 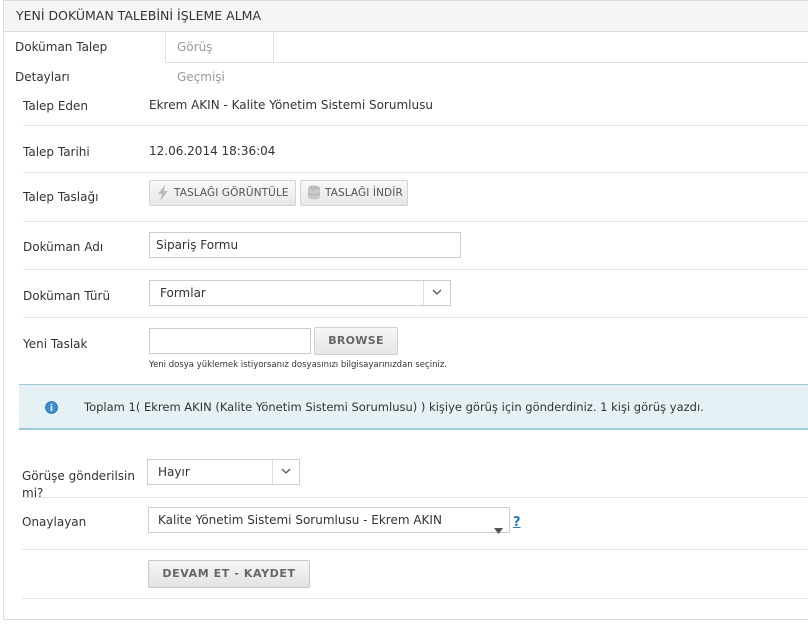 I want to click on doc-type-value: Formlar, so click(x=183, y=293).